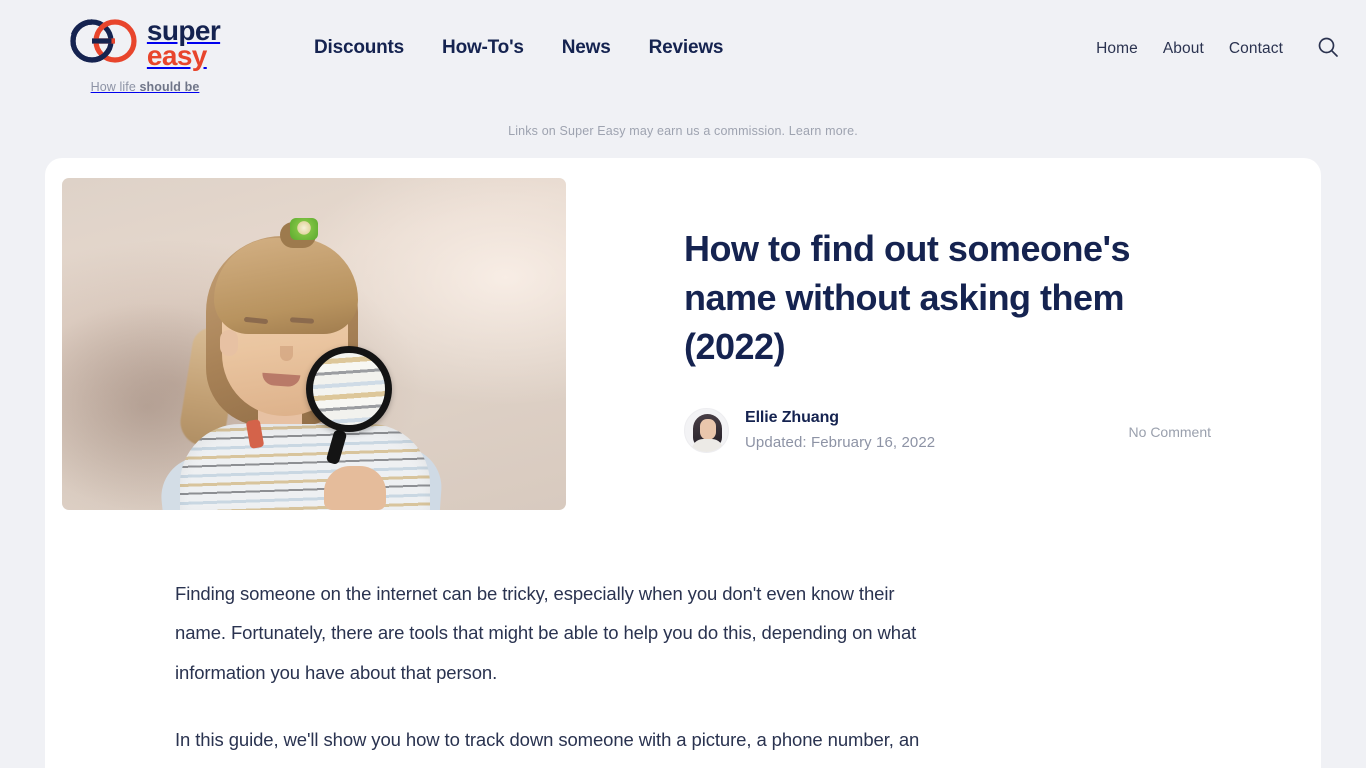 This screenshot has height=768, width=1366. What do you see at coordinates (840, 430) in the screenshot?
I see `byline-text: Ellie Zhuang Updated: February 16, 2022` at bounding box center [840, 430].